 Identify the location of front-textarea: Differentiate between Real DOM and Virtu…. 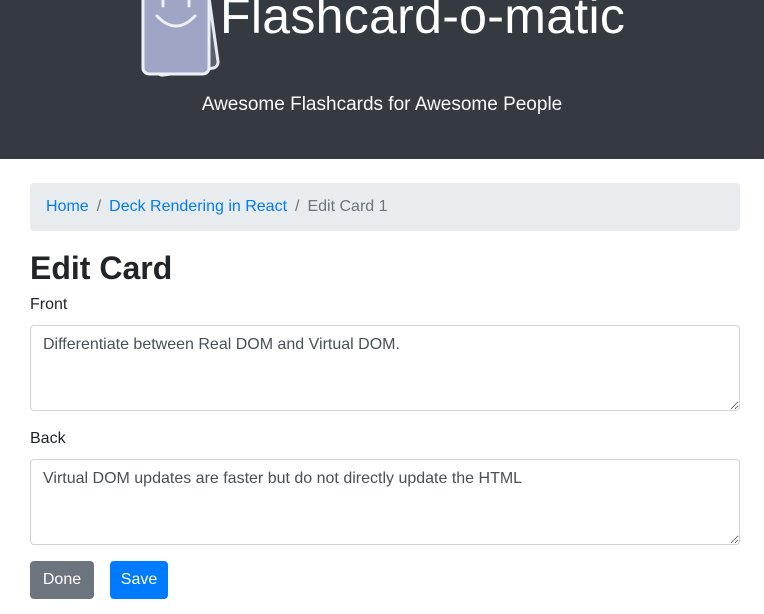
(385, 368).